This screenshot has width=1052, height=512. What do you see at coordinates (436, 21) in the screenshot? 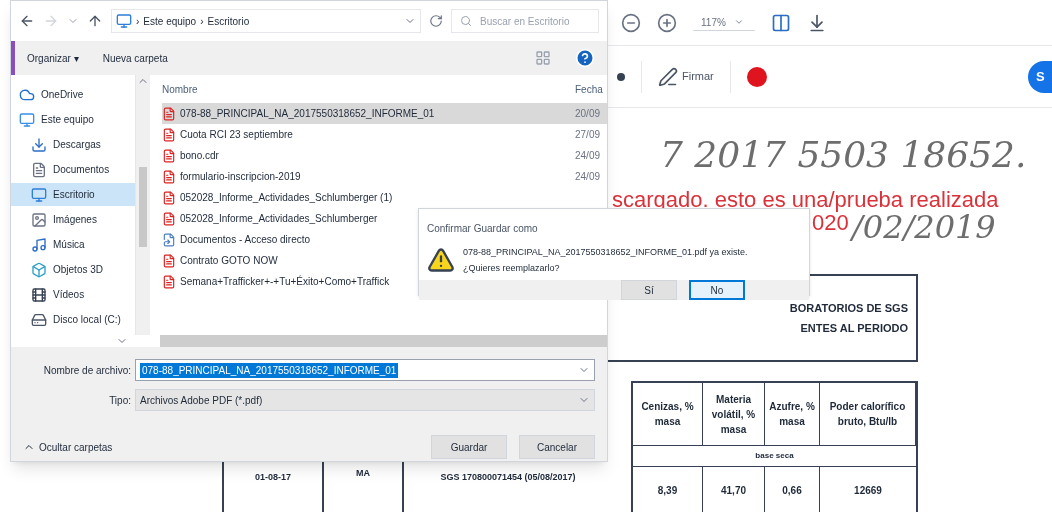
I see `refresh-icon` at bounding box center [436, 21].